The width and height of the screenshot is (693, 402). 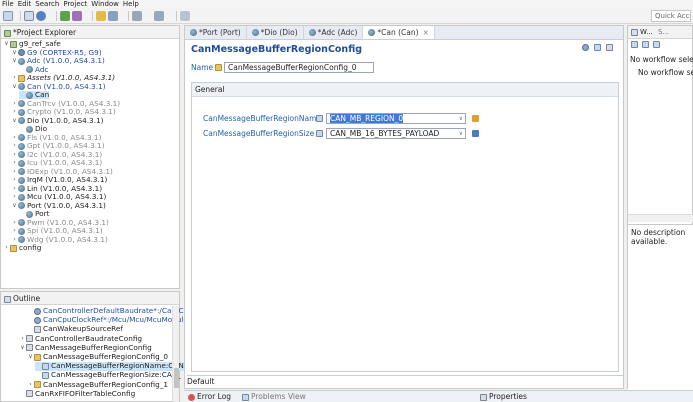 I want to click on tree-item: › config, so click(x=22, y=247).